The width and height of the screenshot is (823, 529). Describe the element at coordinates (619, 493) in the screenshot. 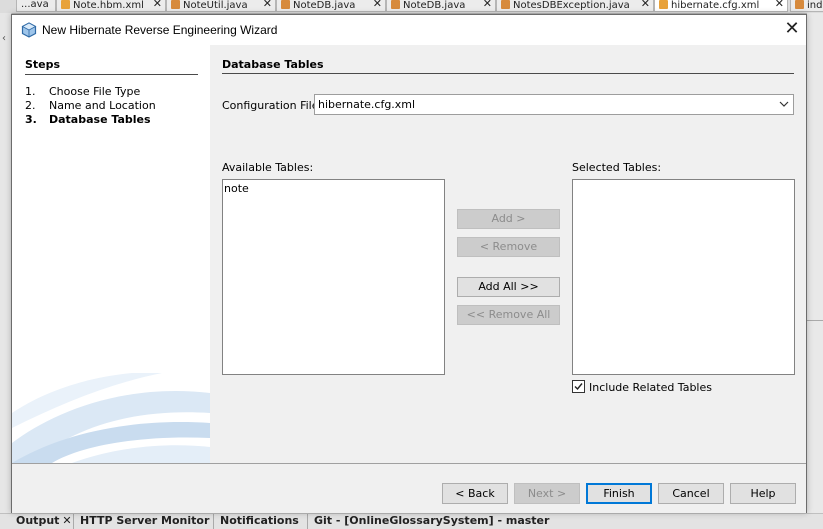

I see `finish-button: Finish` at that location.